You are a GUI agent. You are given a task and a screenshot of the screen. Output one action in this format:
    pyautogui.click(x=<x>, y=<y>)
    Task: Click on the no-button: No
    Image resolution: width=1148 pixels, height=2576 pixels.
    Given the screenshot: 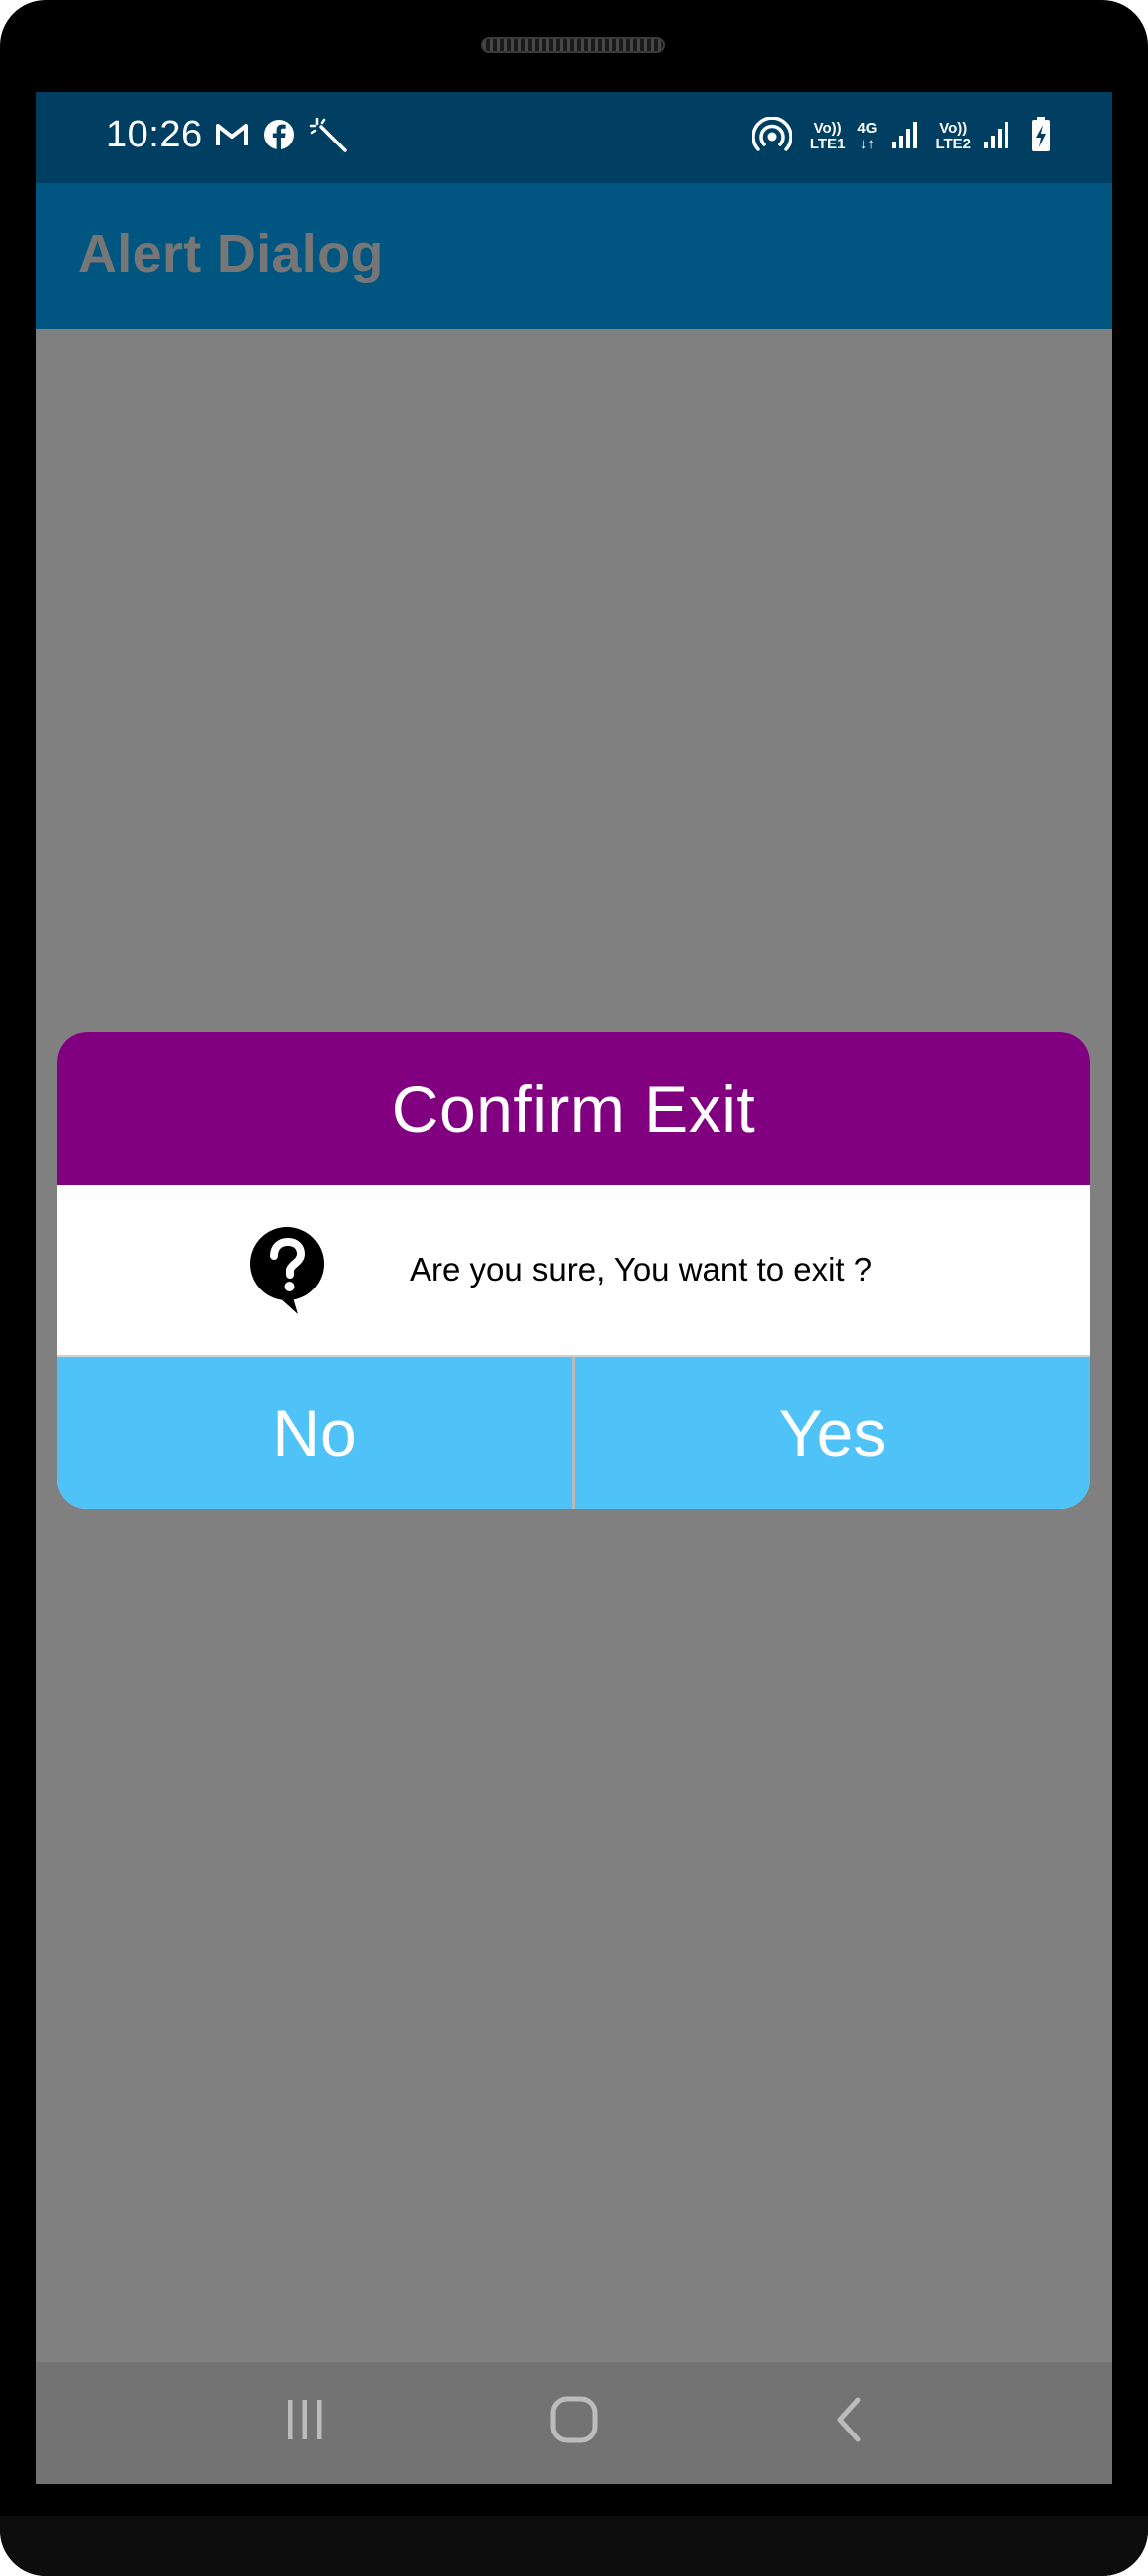 What is the action you would take?
    pyautogui.click(x=314, y=1433)
    